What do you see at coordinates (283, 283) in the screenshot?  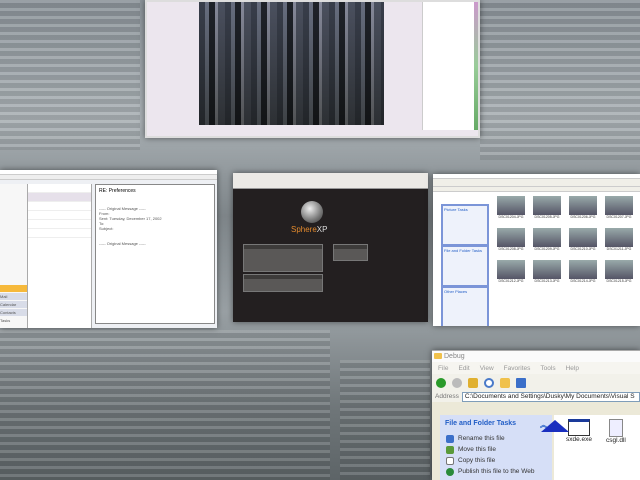 I see `news-panel` at bounding box center [283, 283].